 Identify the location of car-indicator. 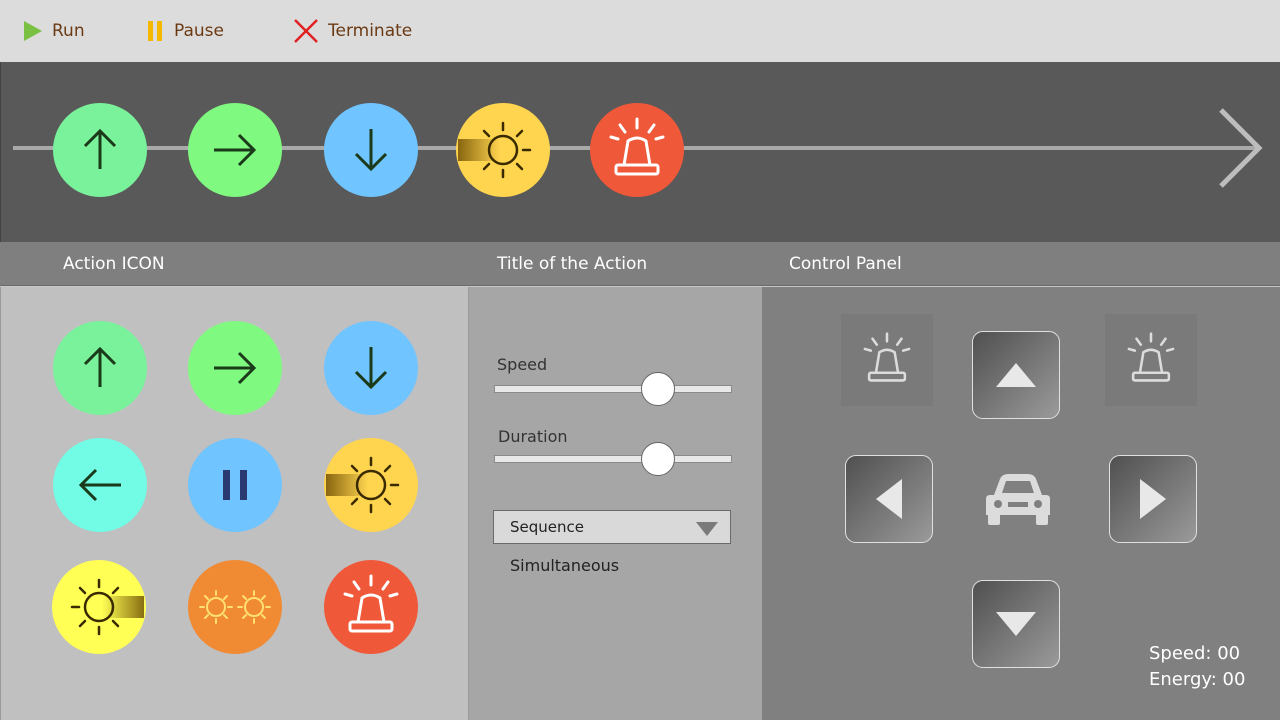
(1018, 500).